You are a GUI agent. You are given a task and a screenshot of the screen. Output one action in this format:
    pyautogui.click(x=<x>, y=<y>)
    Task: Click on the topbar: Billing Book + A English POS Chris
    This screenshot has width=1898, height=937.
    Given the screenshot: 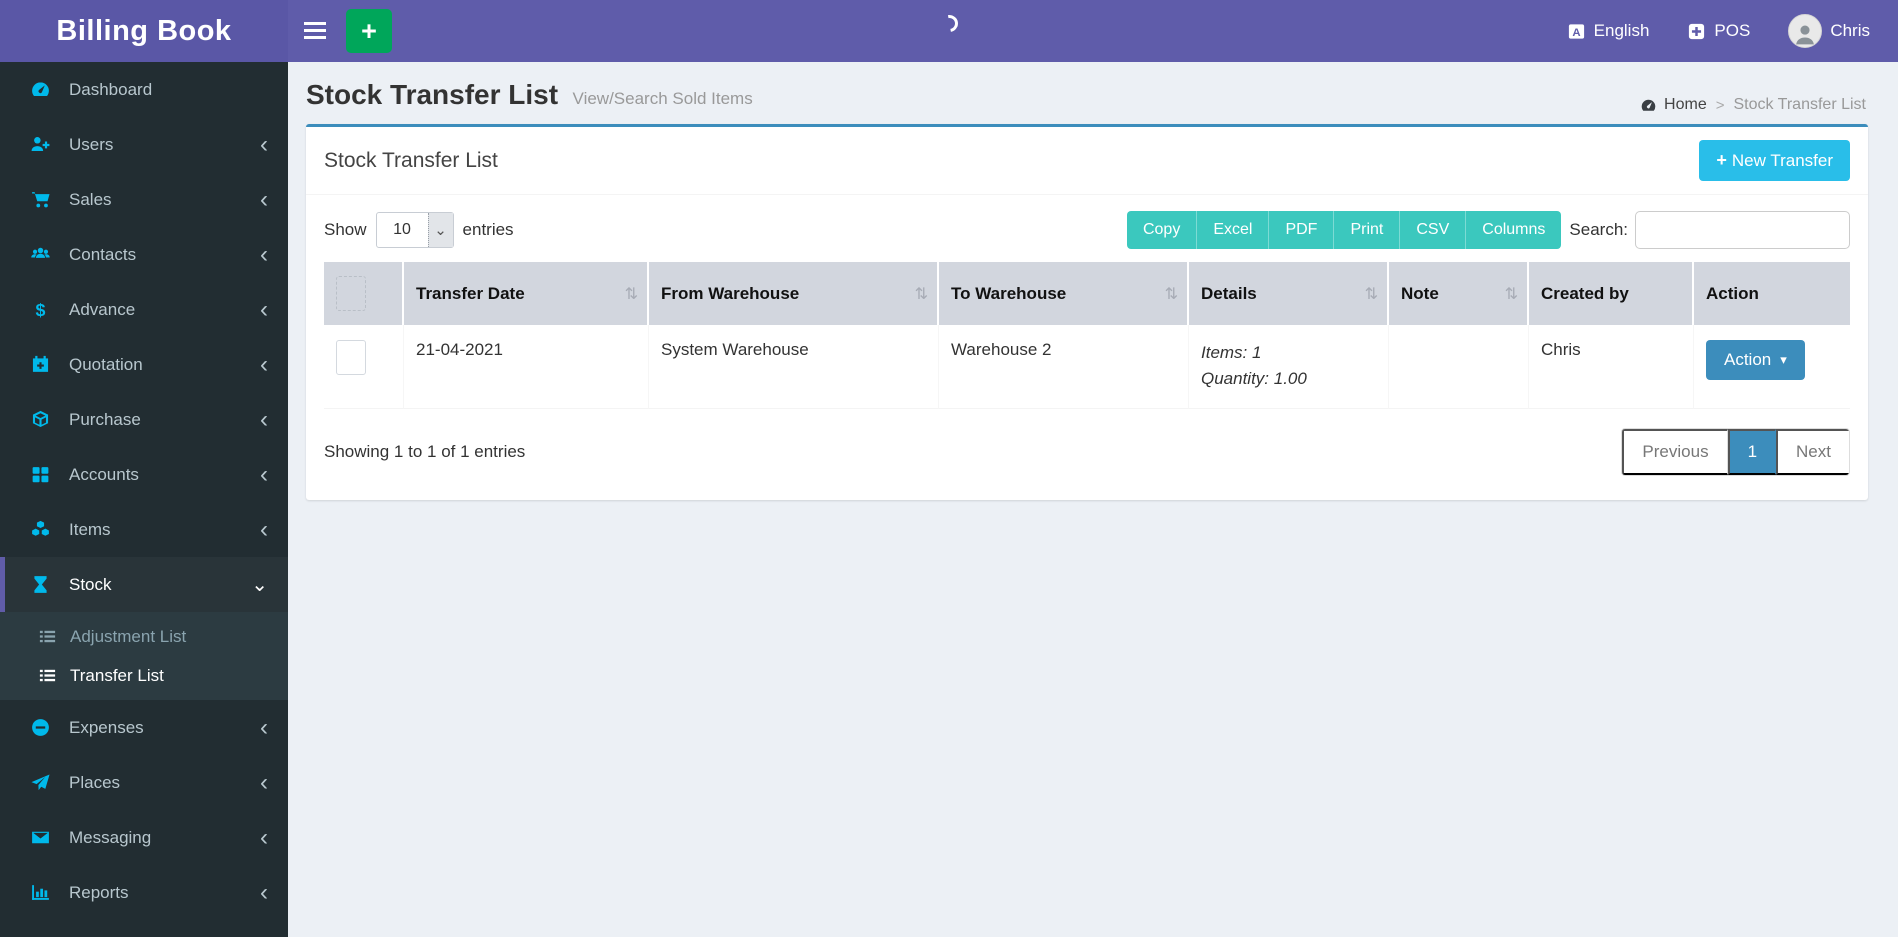 What is the action you would take?
    pyautogui.click(x=949, y=31)
    